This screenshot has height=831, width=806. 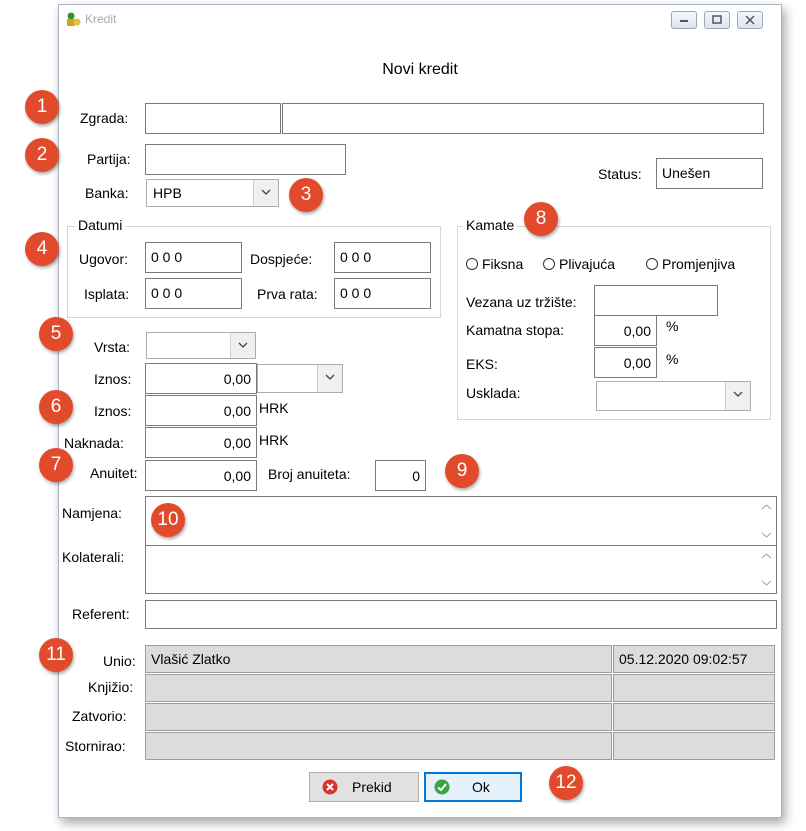 What do you see at coordinates (420, 69) in the screenshot?
I see `page-title: Novi kredit` at bounding box center [420, 69].